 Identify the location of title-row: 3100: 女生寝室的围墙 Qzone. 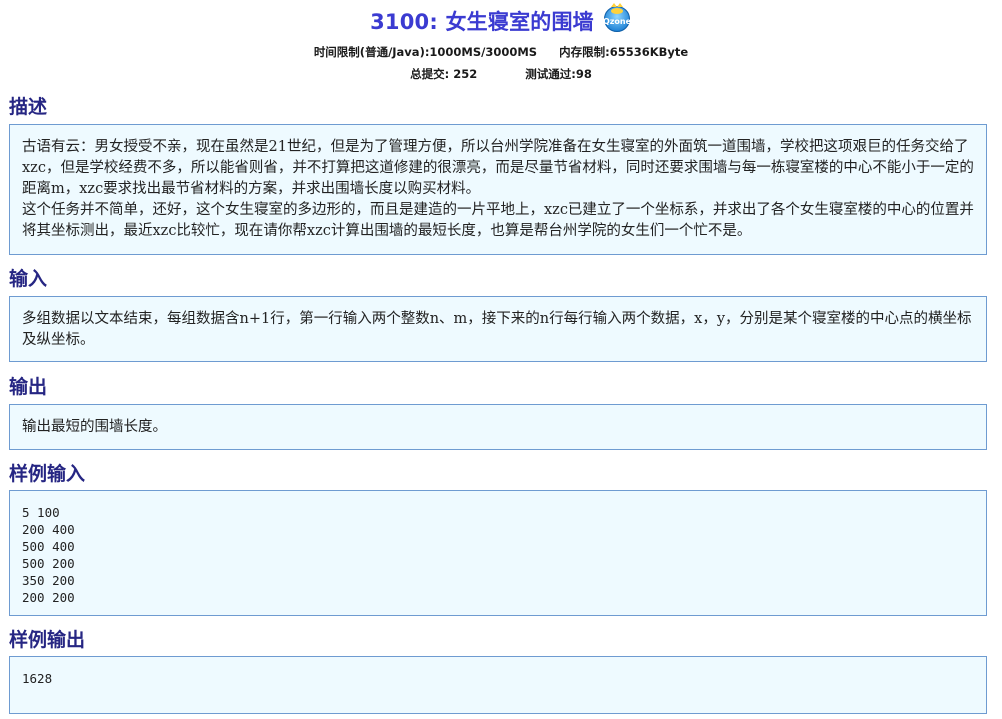
(501, 19).